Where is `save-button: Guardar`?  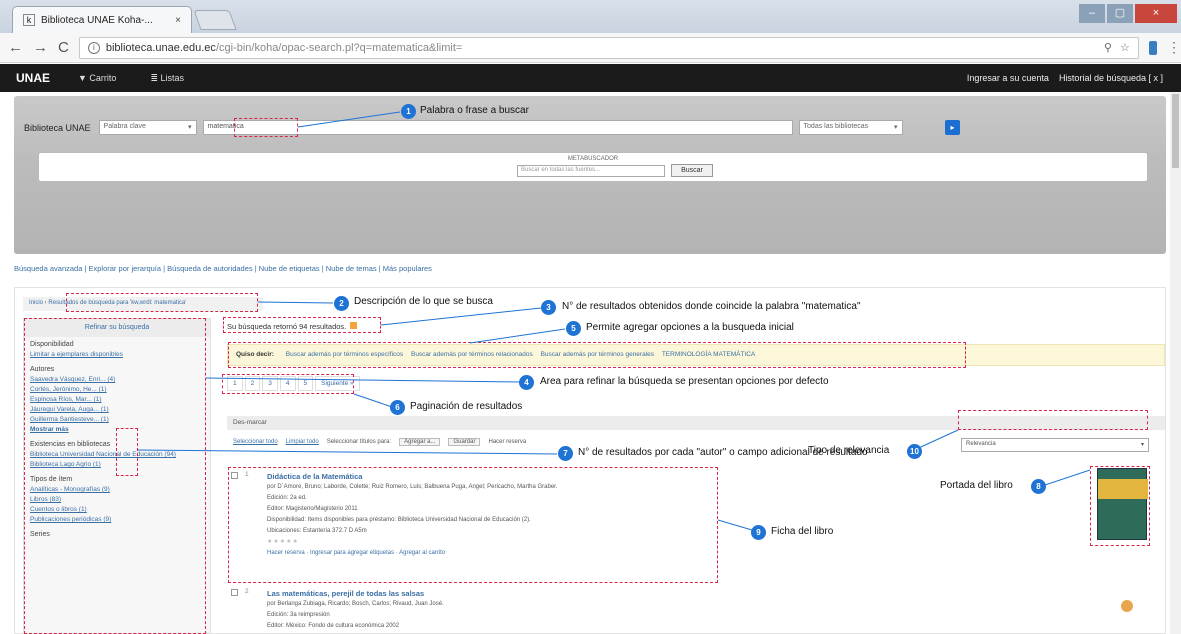
save-button: Guardar is located at coordinates (464, 442).